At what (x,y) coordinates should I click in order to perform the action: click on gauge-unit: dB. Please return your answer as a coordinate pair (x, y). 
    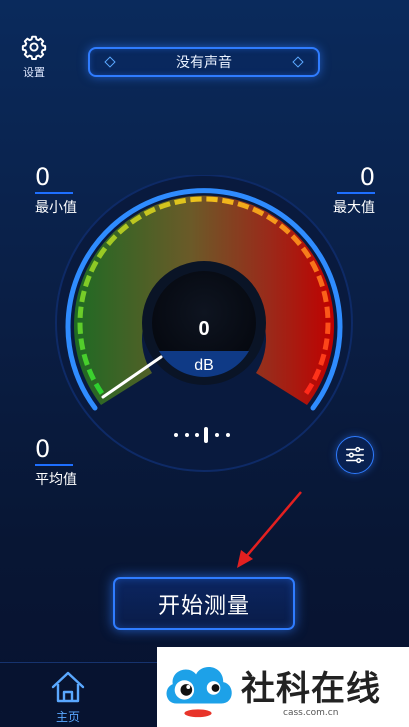
    Looking at the image, I should click on (204, 365).